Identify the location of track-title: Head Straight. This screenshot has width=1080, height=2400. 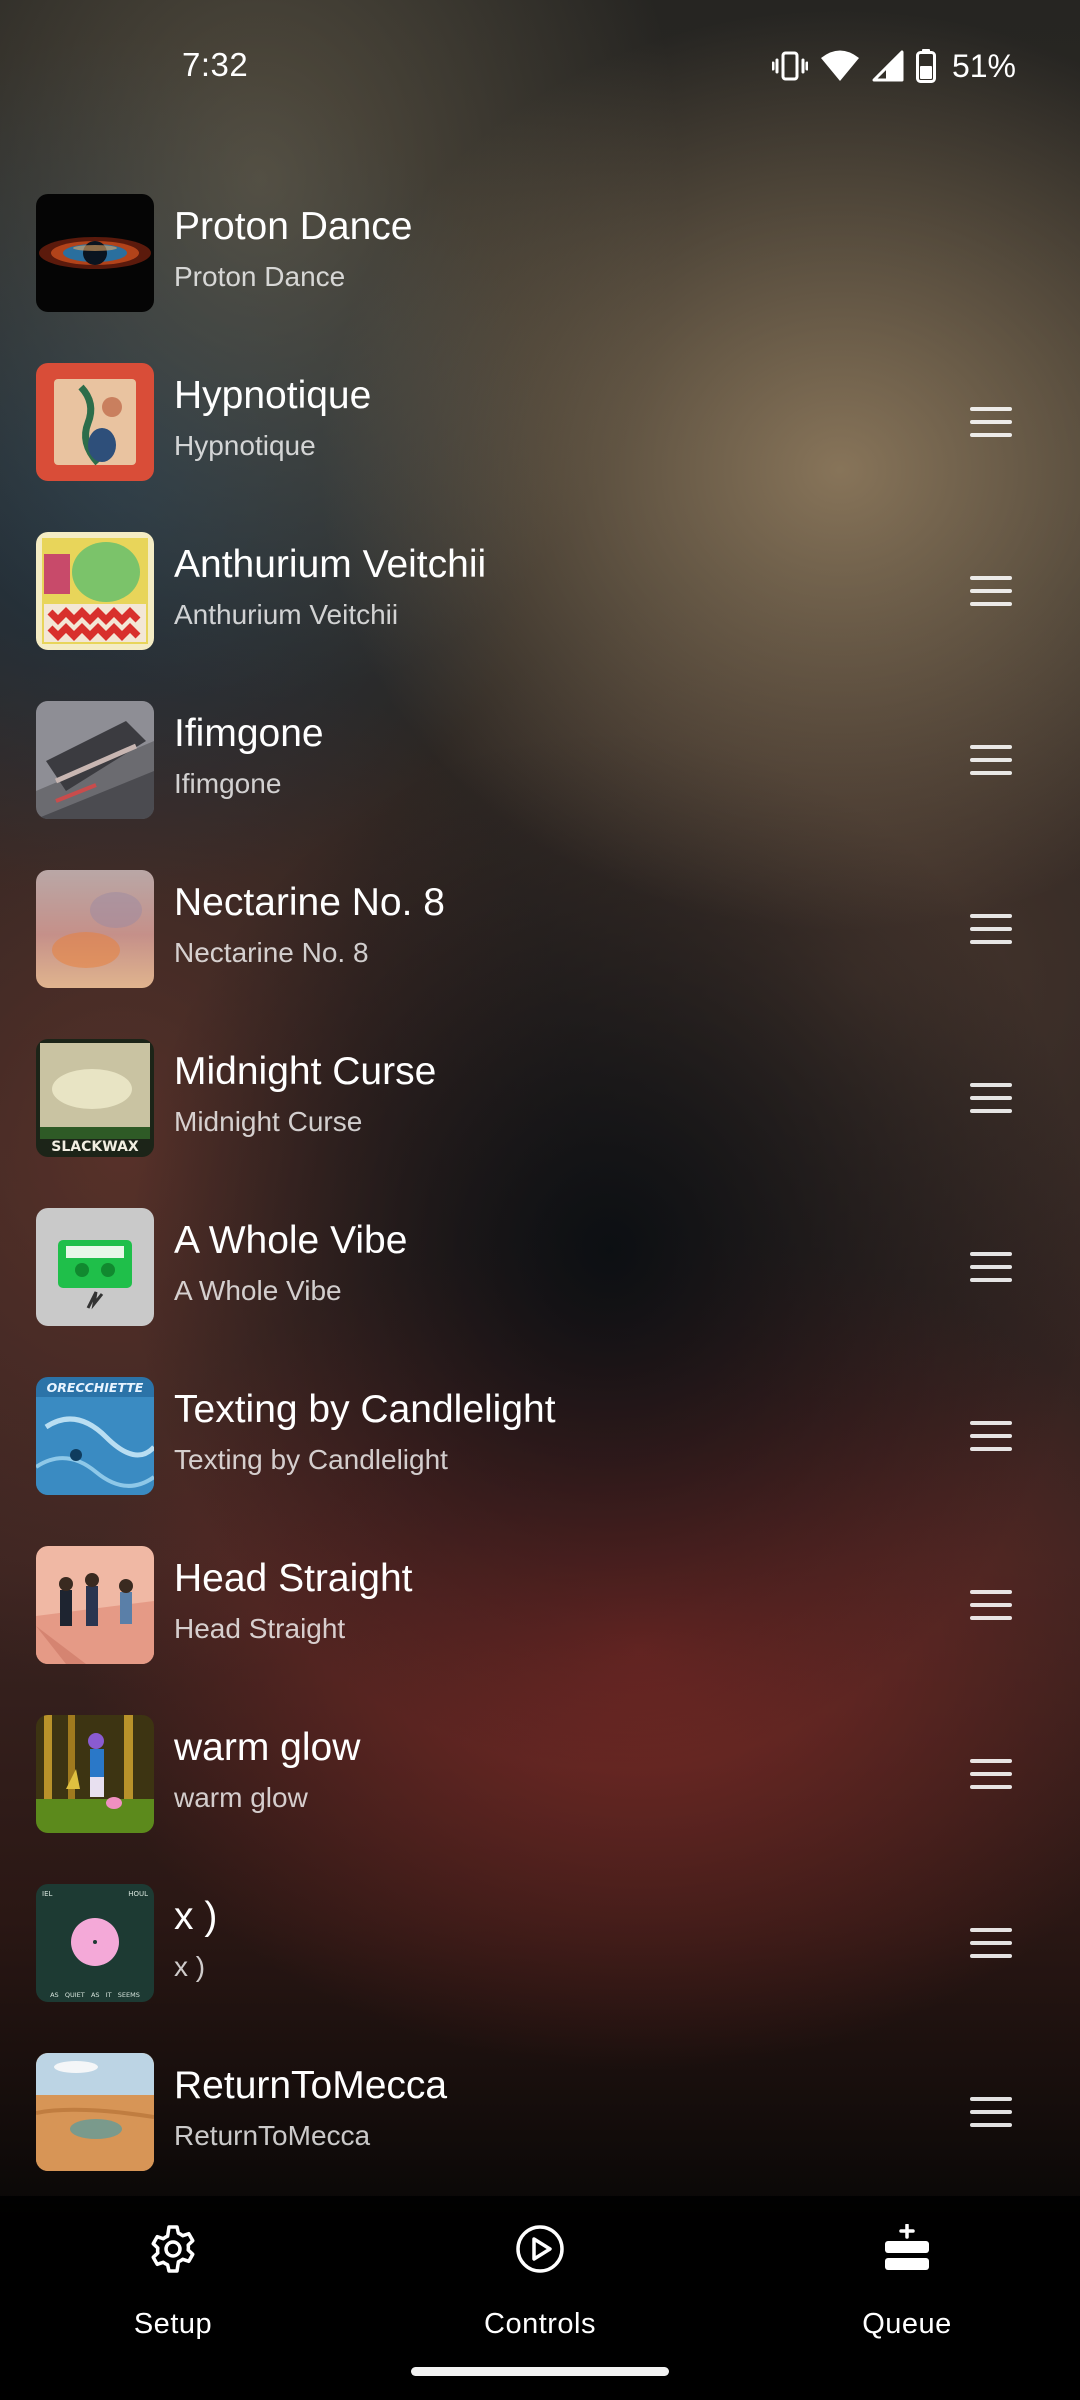
(293, 1578).